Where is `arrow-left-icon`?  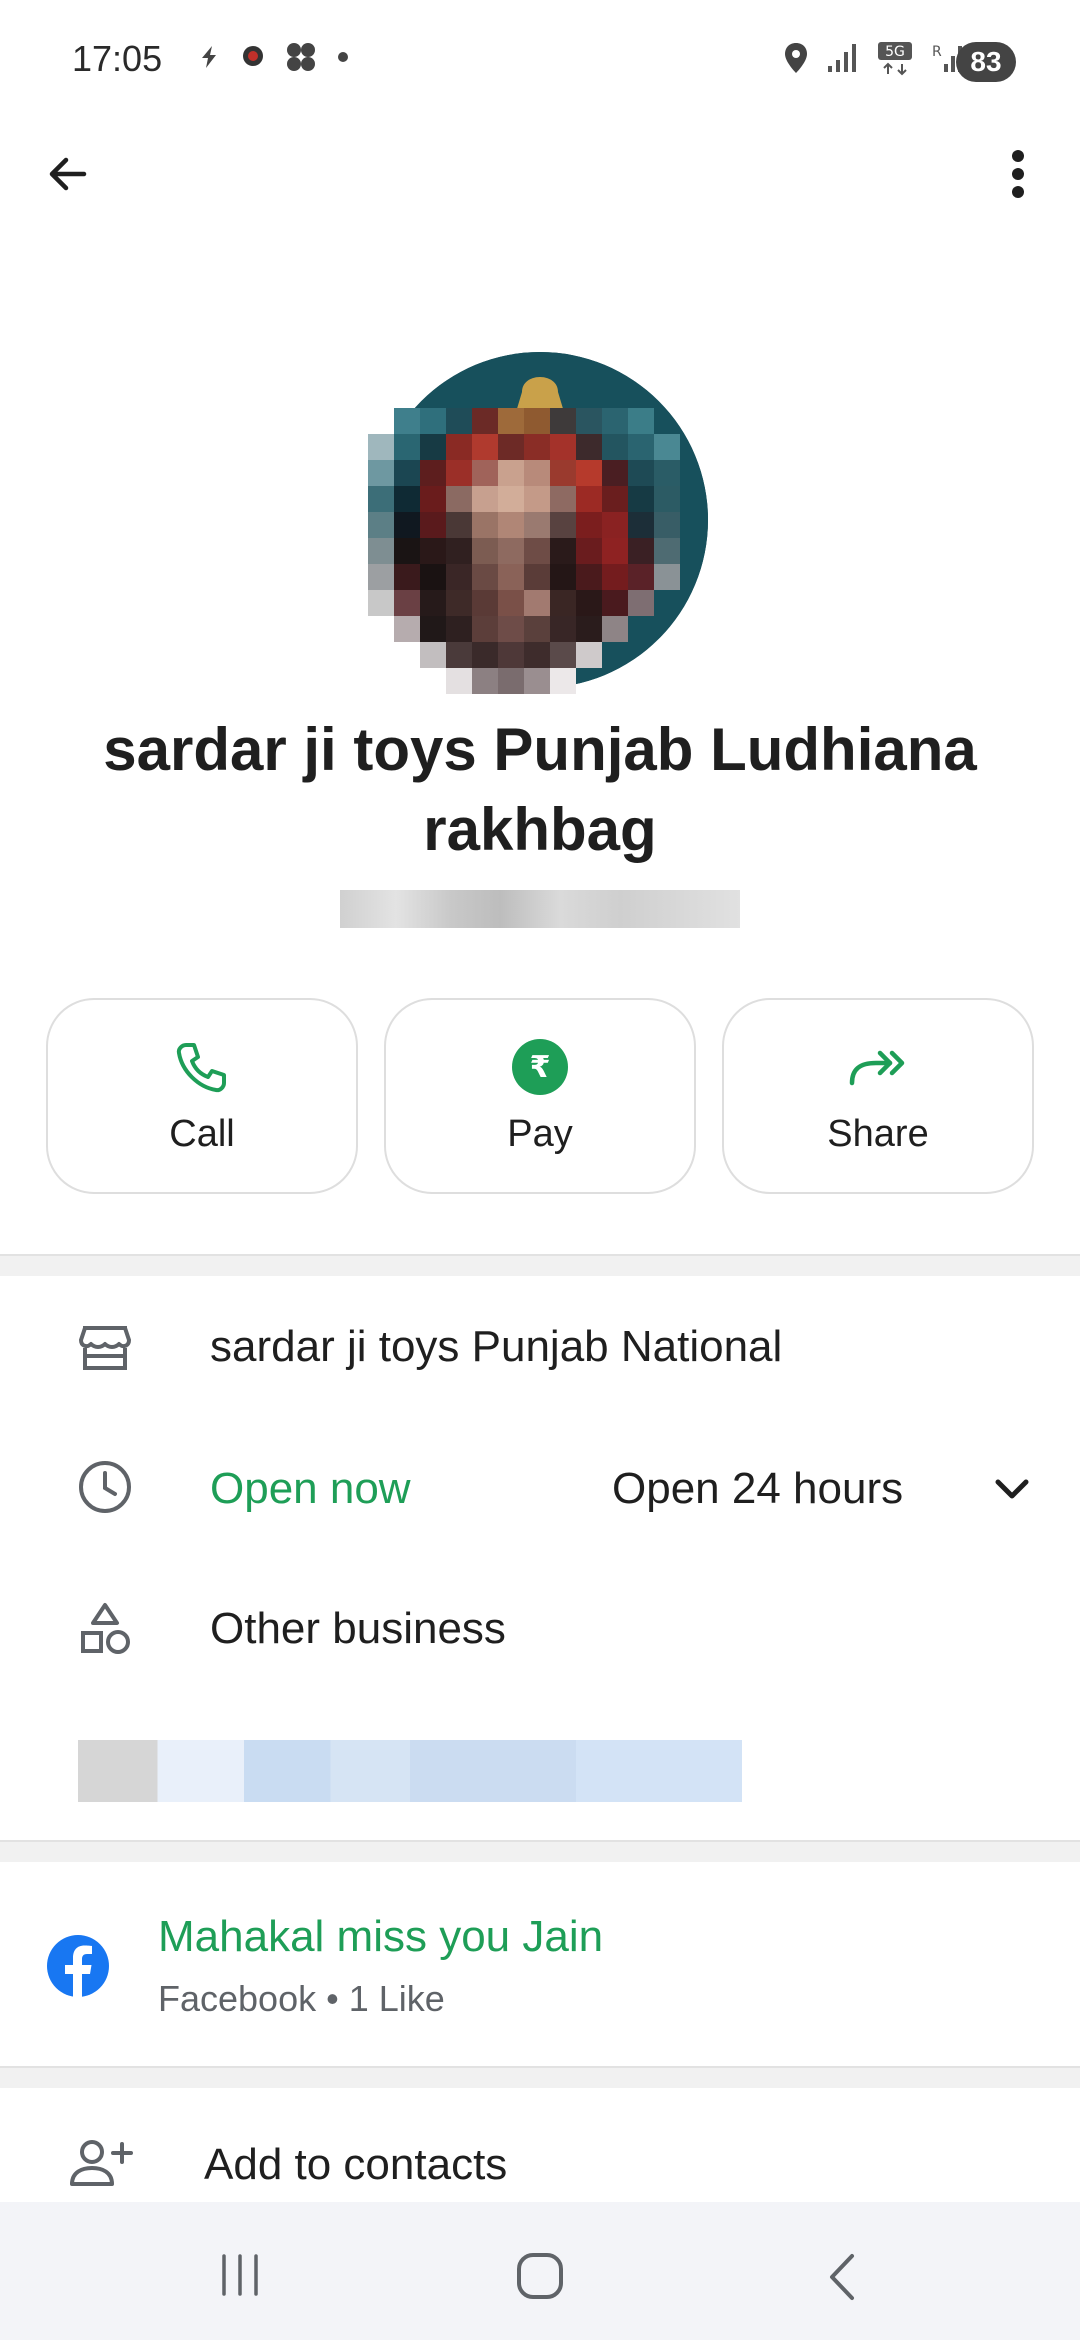
arrow-left-icon is located at coordinates (68, 174).